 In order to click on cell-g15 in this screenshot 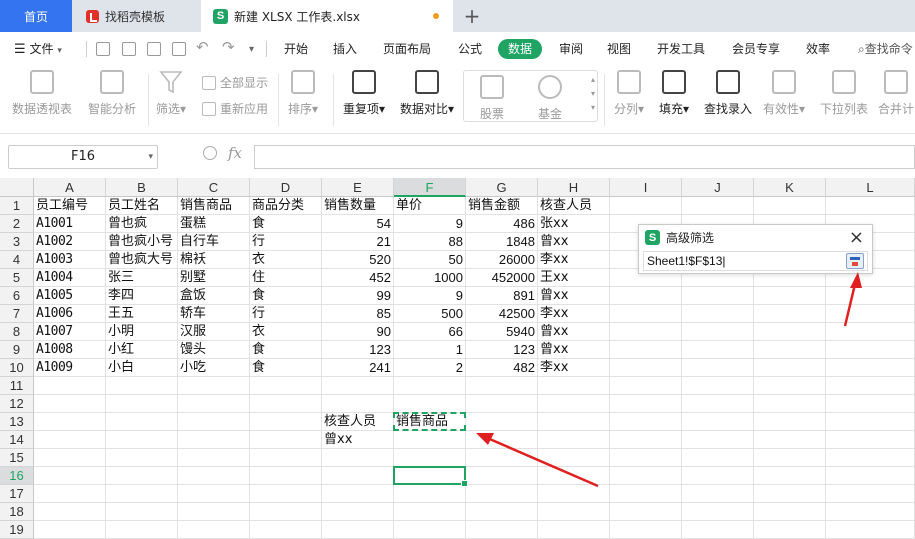, I will do `click(502, 458)`.